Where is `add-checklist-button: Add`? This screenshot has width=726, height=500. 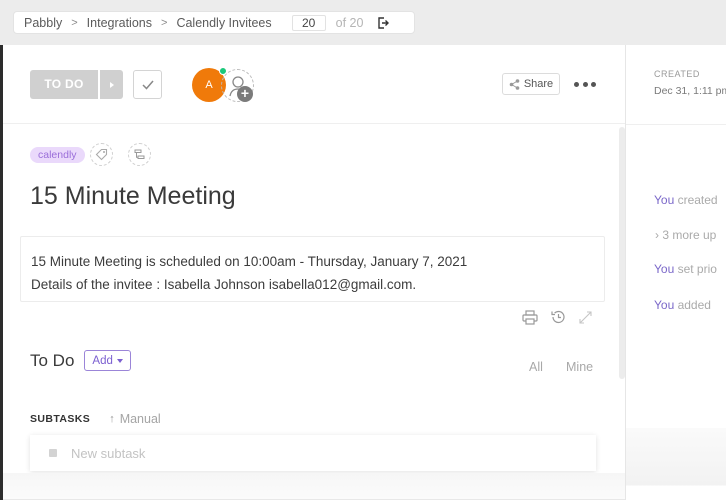 add-checklist-button: Add is located at coordinates (107, 360).